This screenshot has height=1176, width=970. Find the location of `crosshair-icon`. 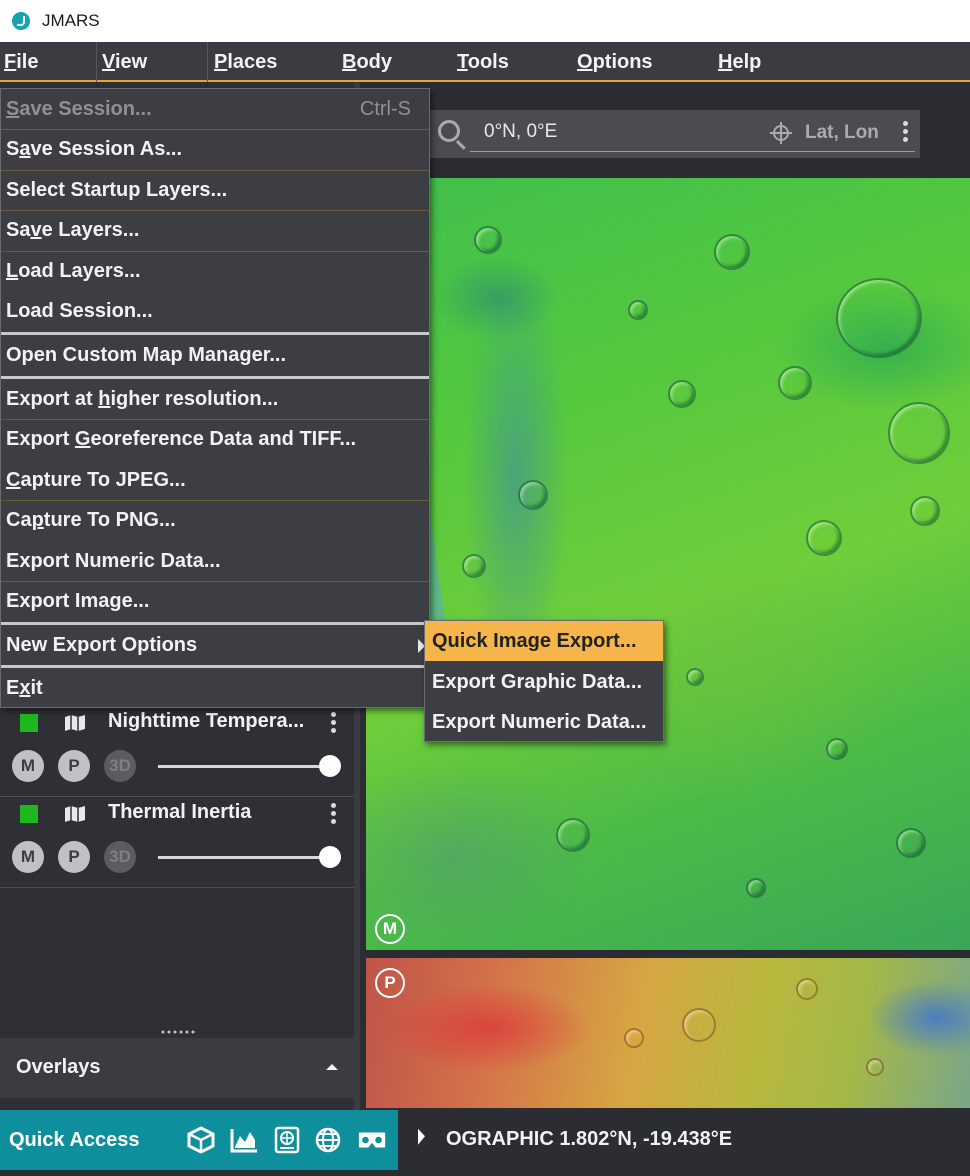

crosshair-icon is located at coordinates (781, 133).